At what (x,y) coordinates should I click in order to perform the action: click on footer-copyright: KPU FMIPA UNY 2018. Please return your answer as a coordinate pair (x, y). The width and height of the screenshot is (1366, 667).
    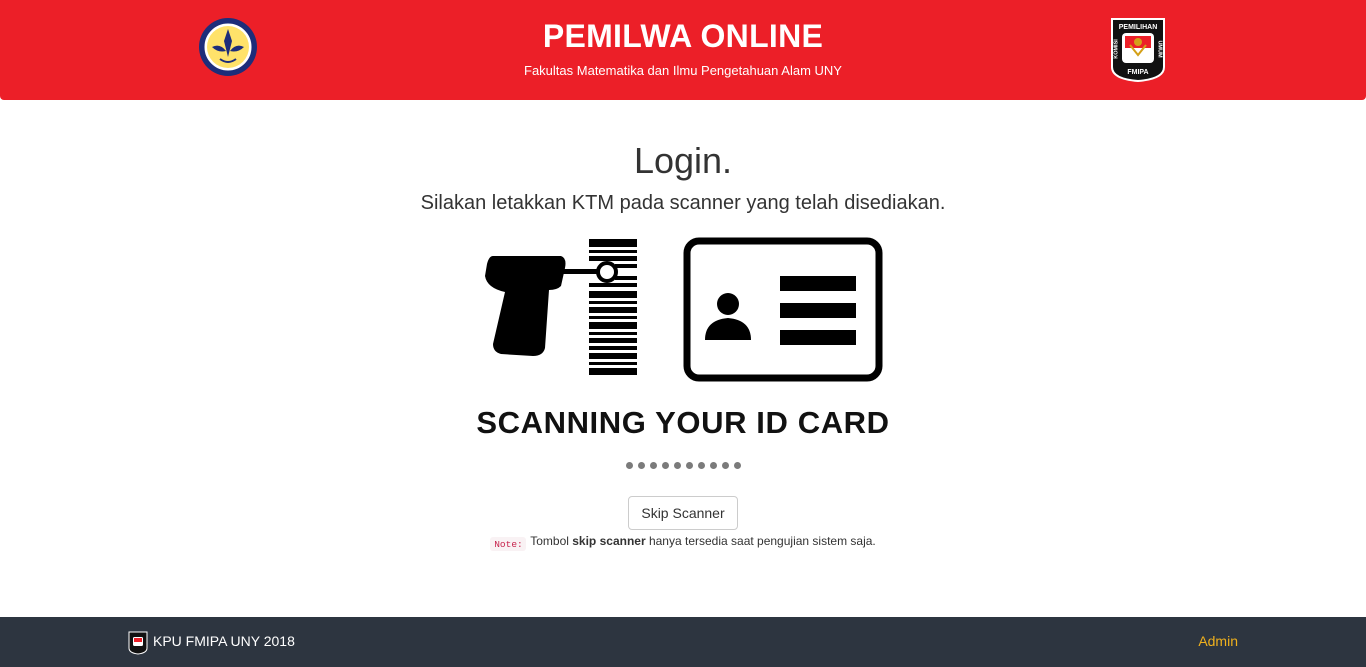
    Looking at the image, I should click on (224, 641).